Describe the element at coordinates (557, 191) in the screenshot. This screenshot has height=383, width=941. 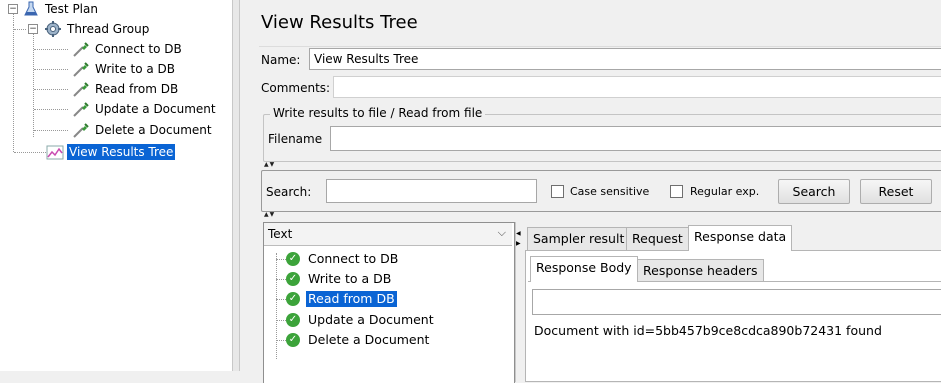
I see `case-sensitive-checkbox` at that location.